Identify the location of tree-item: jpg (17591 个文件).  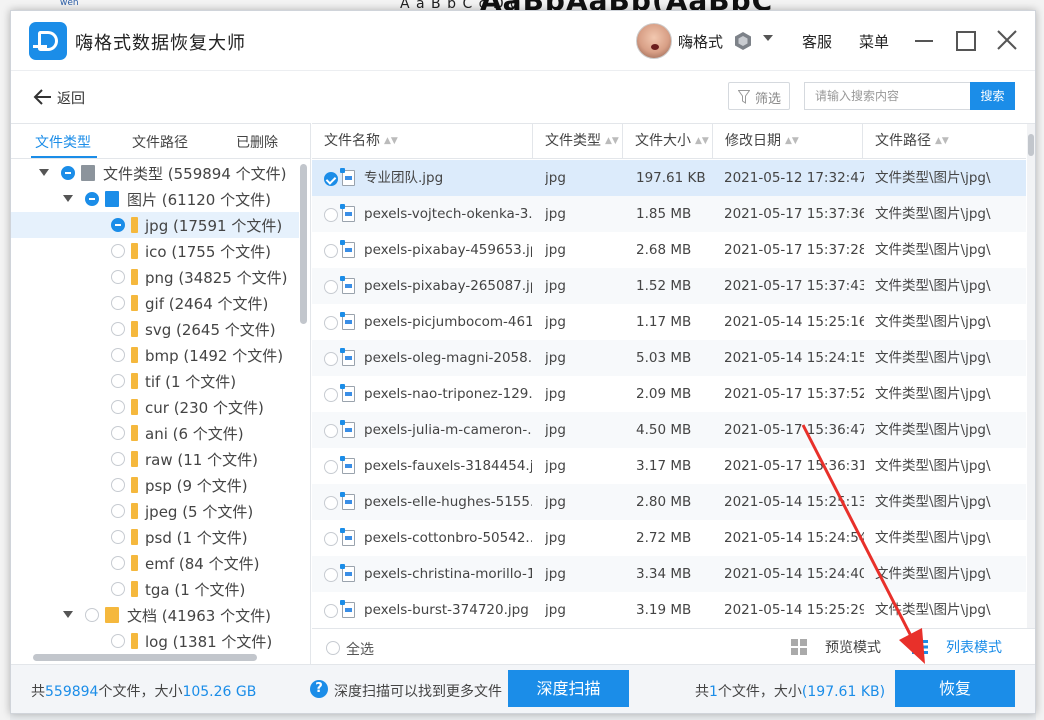
(155, 225).